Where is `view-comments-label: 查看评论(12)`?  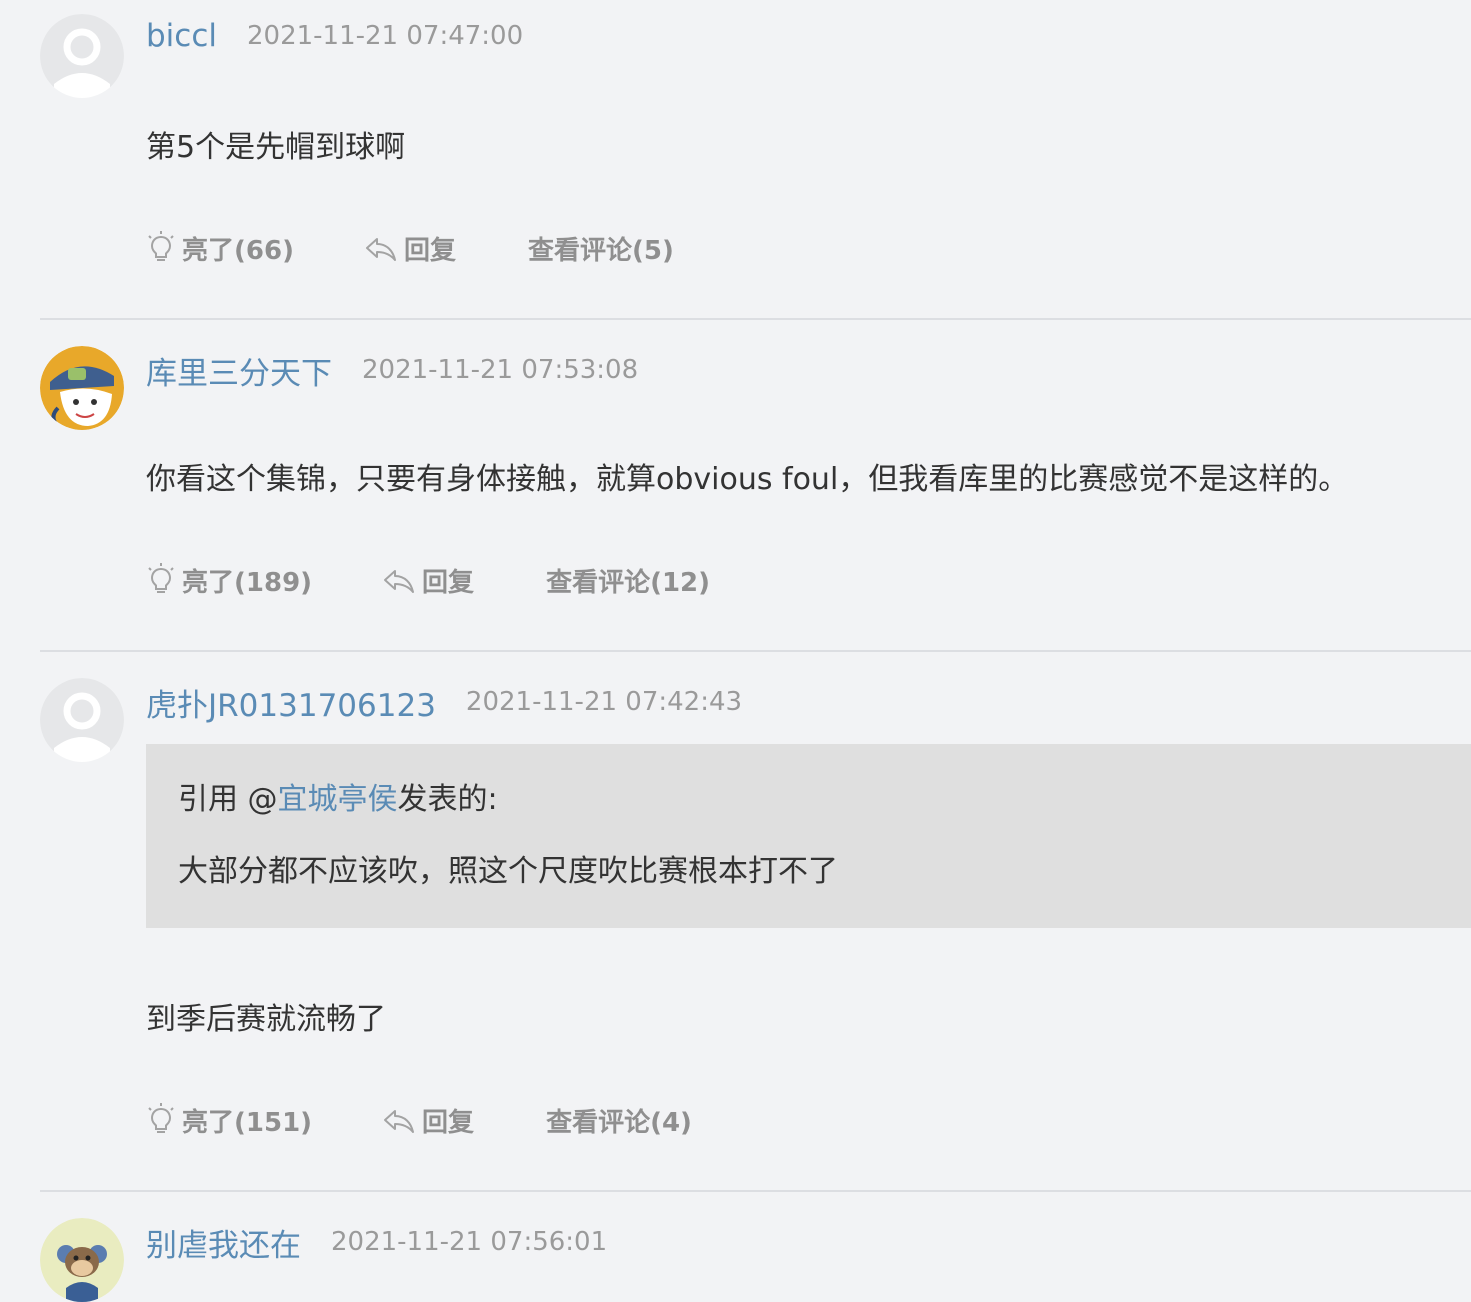
view-comments-label: 查看评论(12) is located at coordinates (628, 582).